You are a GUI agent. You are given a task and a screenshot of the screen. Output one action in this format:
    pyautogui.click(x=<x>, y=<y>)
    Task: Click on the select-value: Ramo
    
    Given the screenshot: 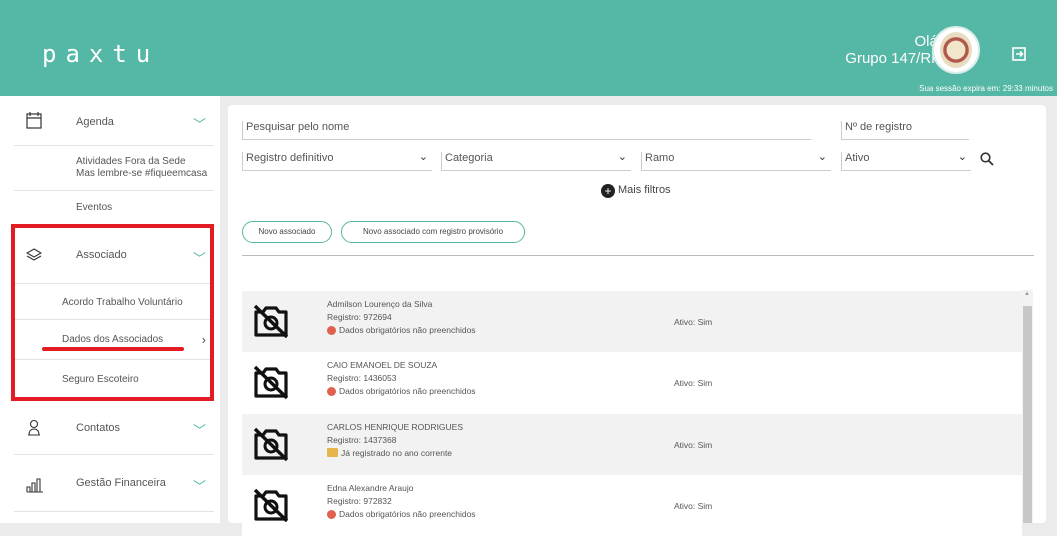 What is the action you would take?
    pyautogui.click(x=660, y=158)
    